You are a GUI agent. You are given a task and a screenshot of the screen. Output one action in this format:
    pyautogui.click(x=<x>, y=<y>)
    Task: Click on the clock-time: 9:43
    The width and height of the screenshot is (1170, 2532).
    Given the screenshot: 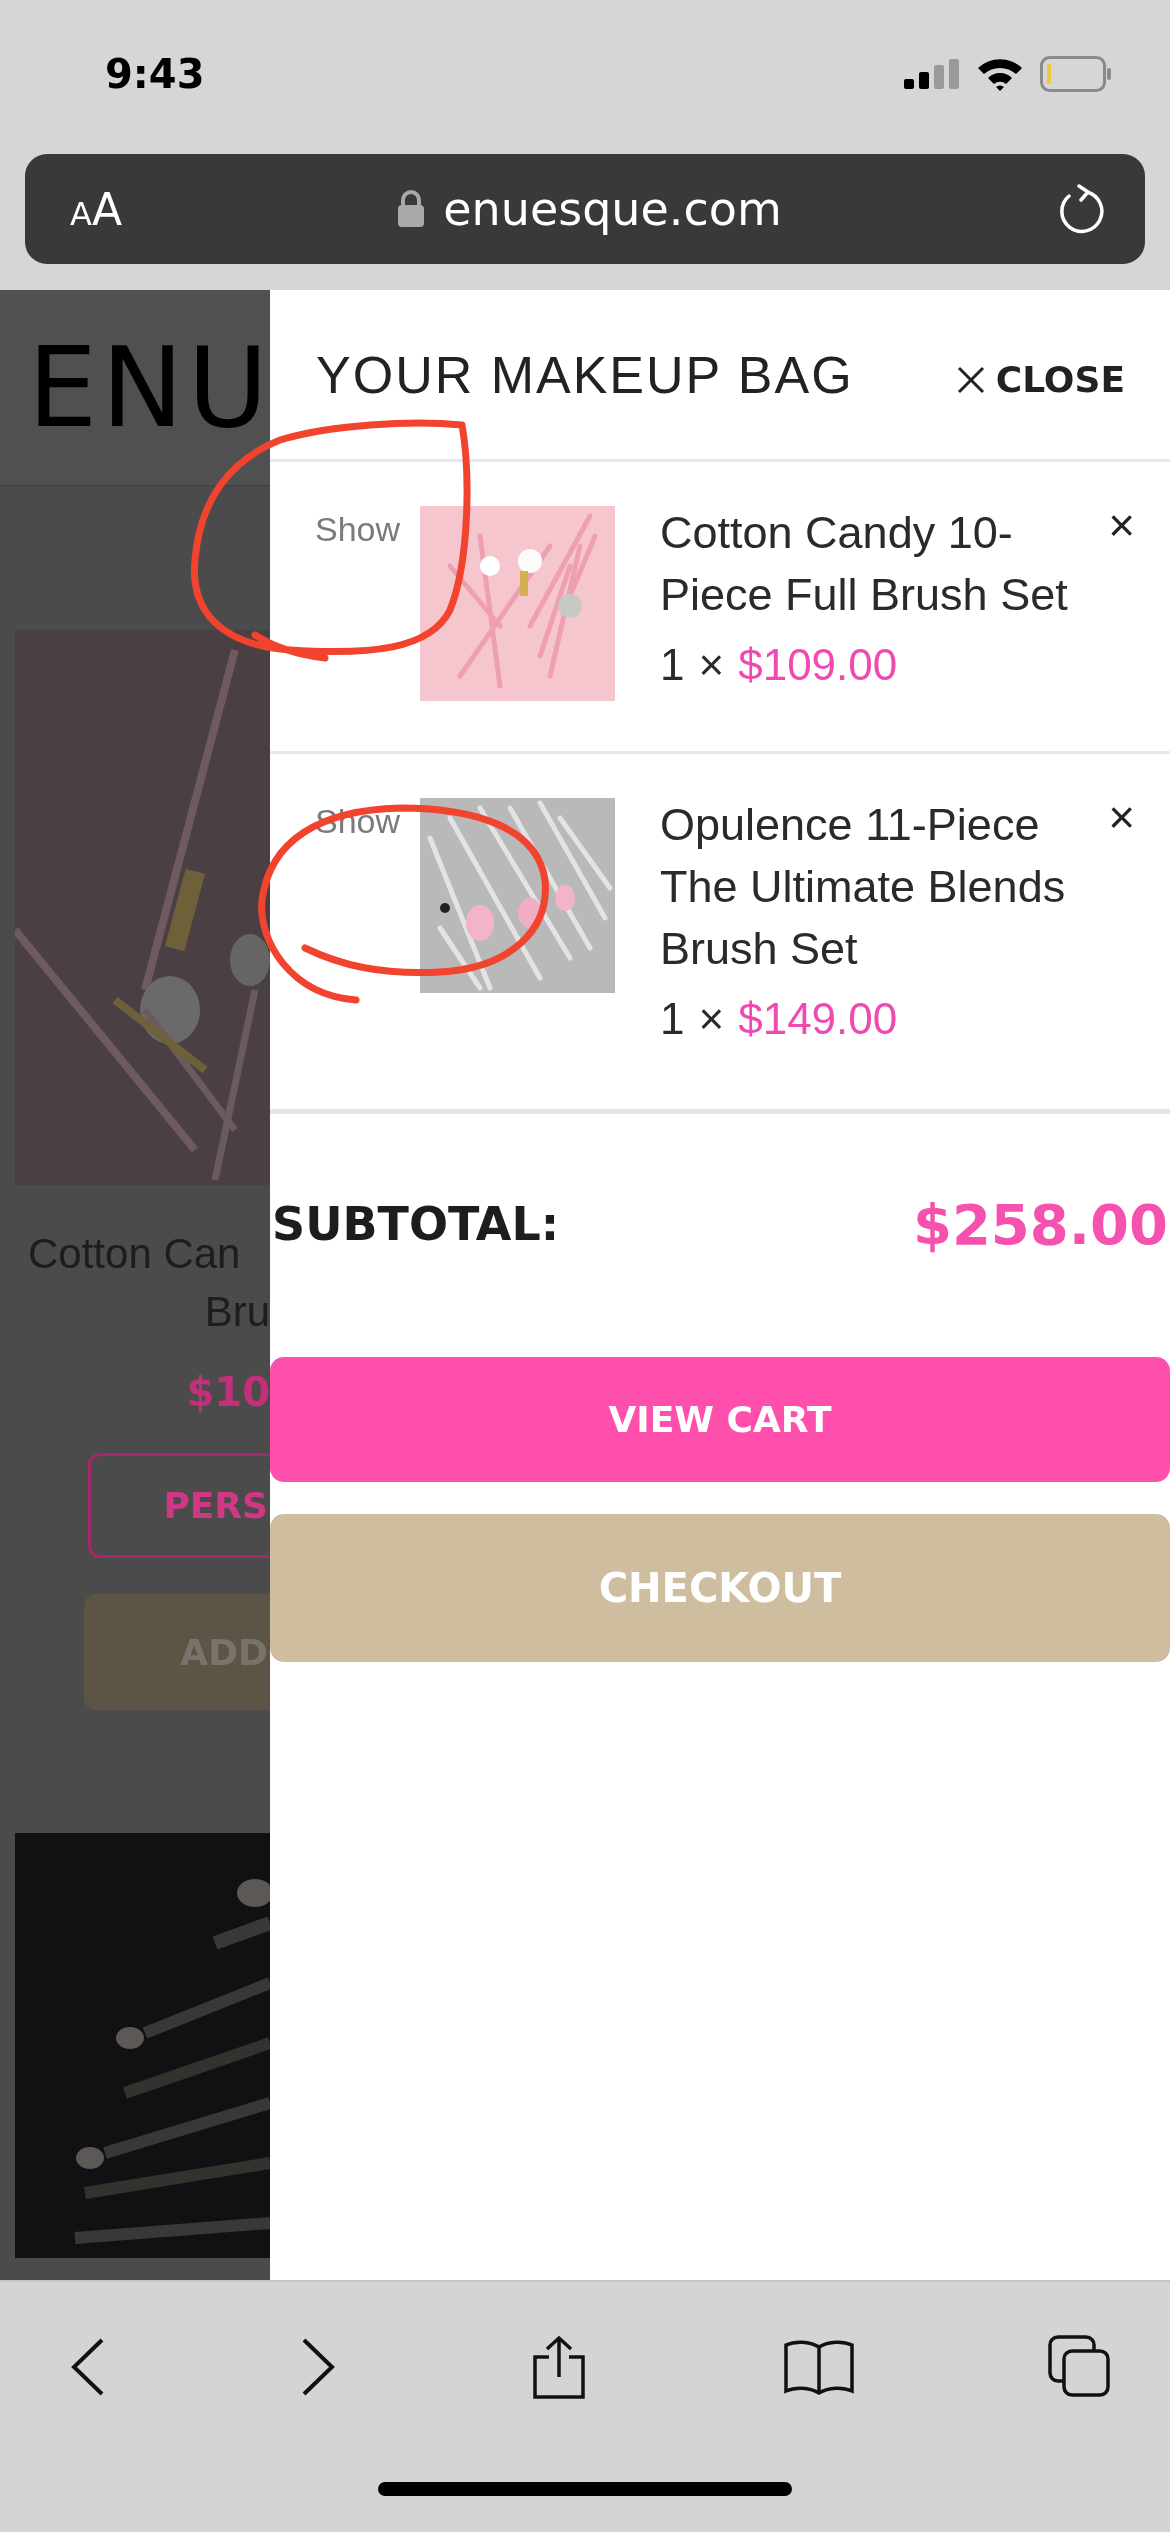 What is the action you would take?
    pyautogui.click(x=155, y=74)
    